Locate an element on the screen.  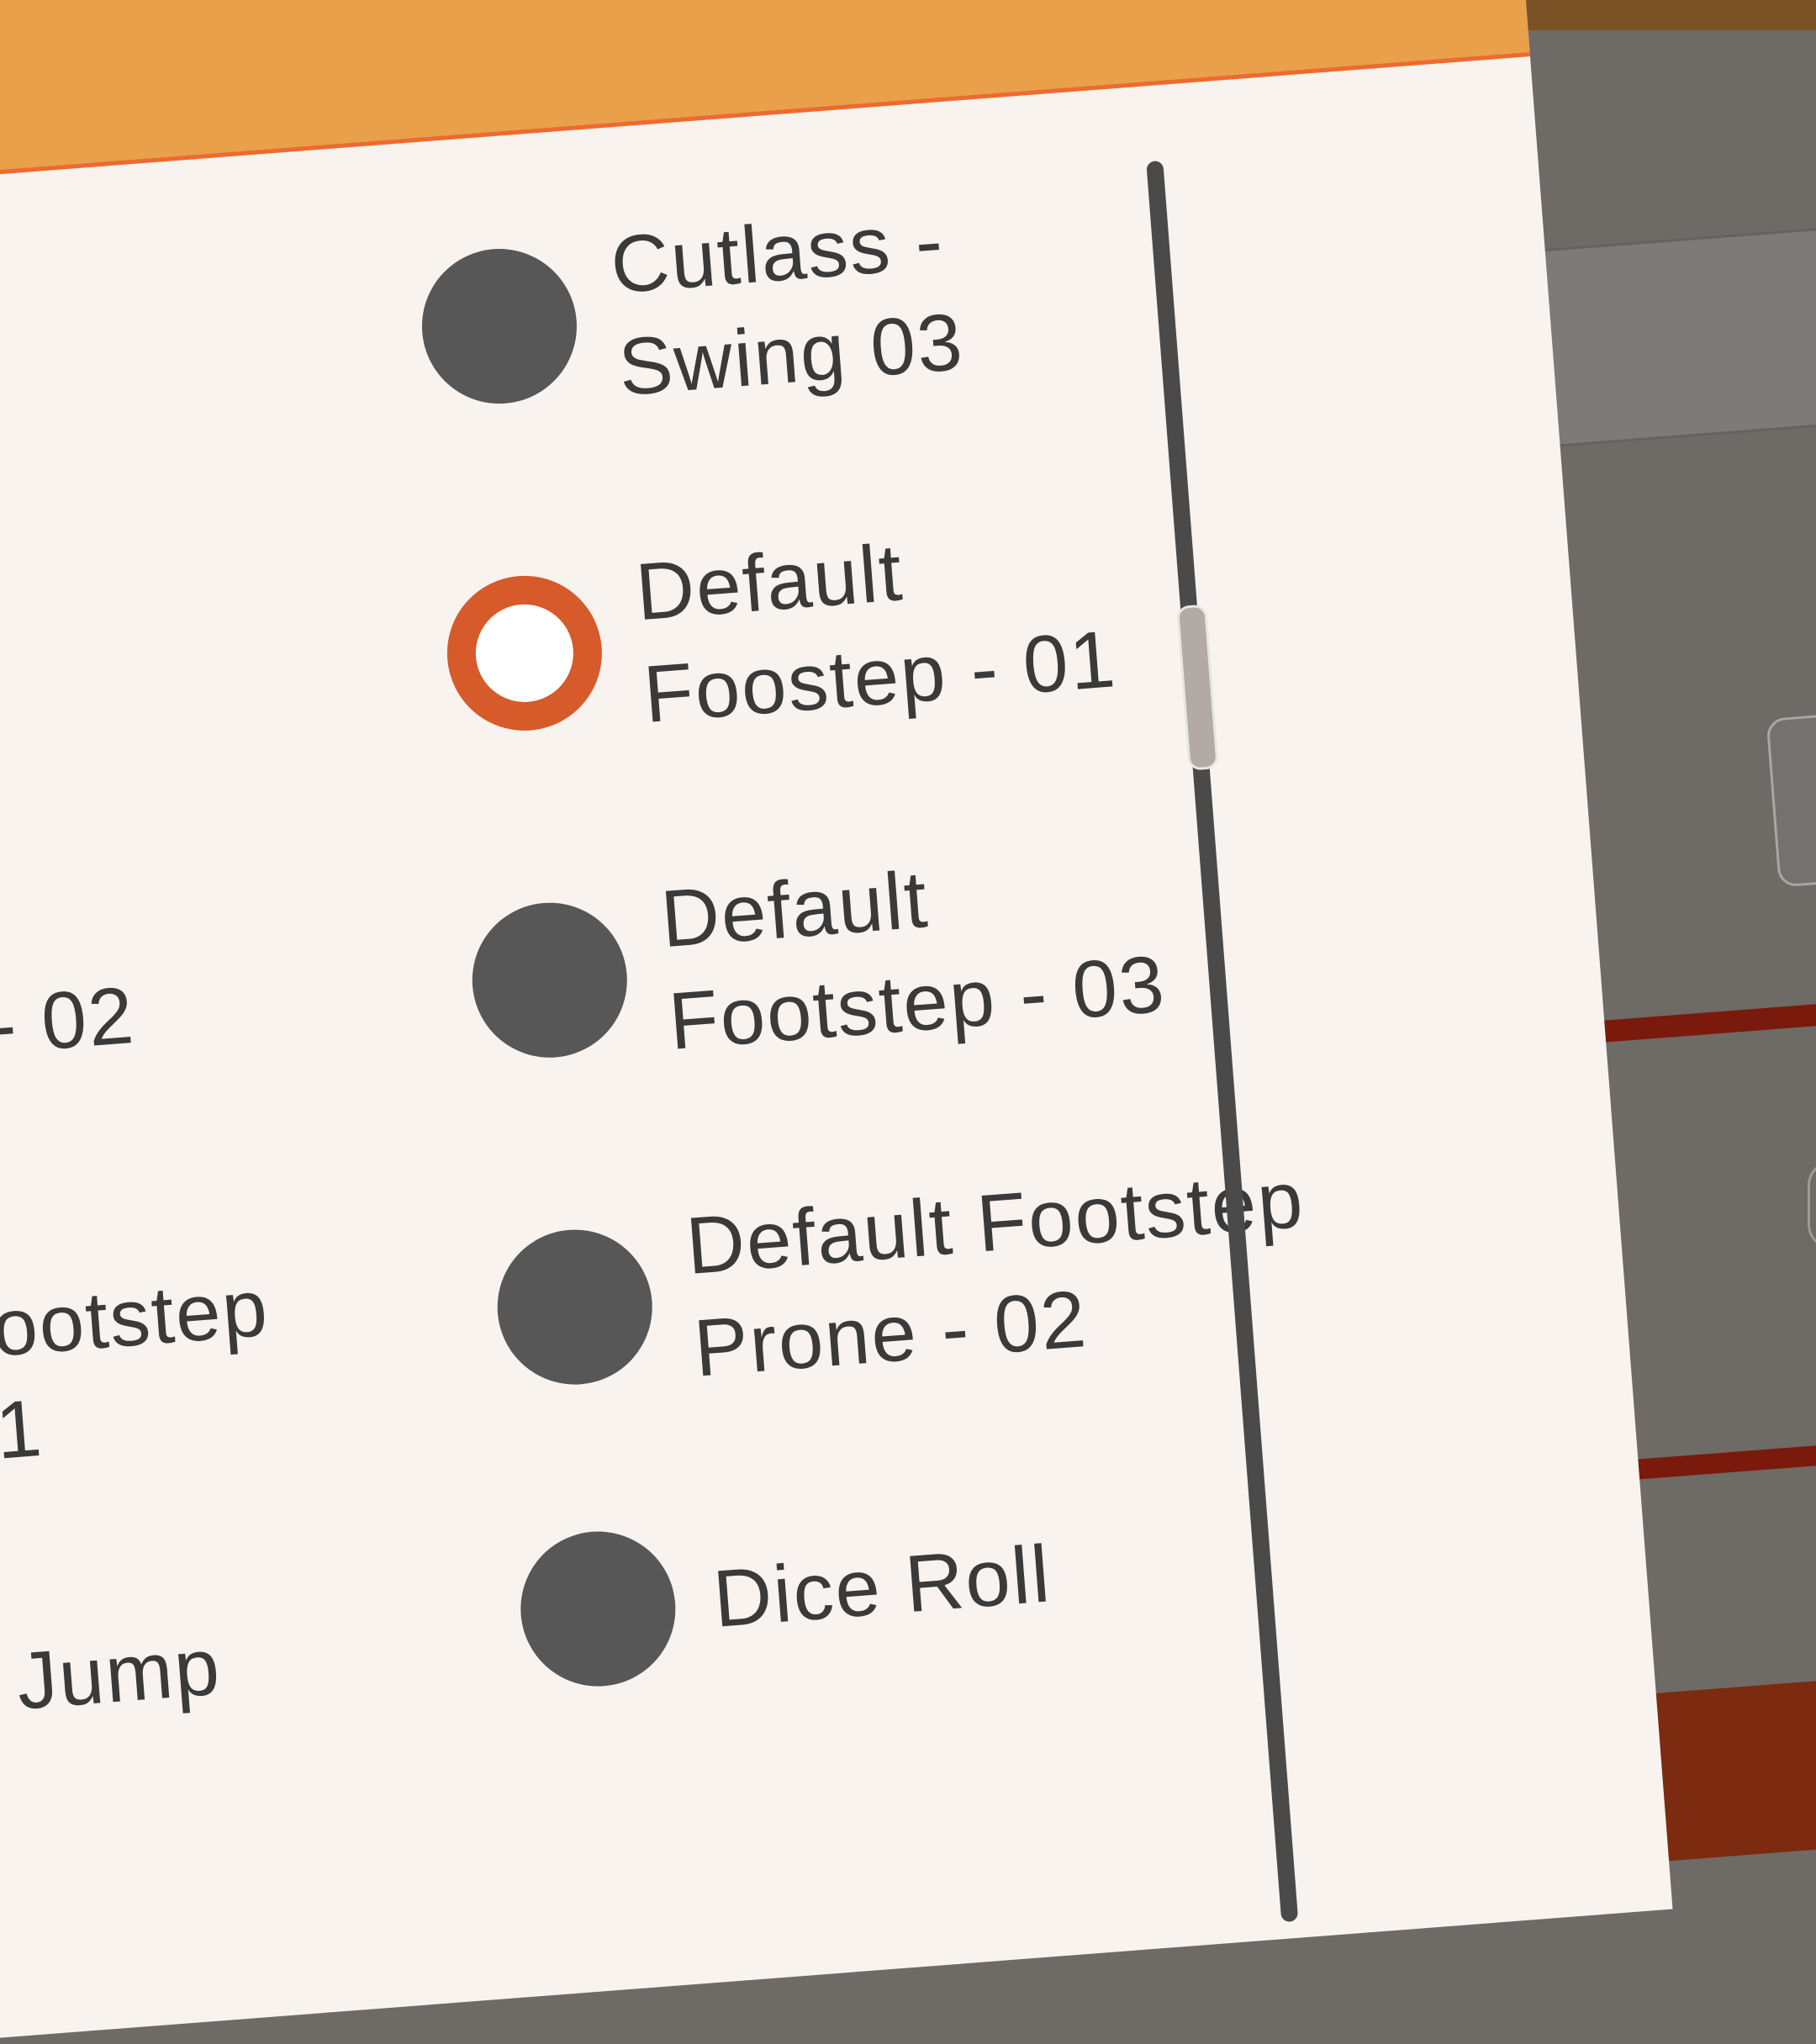
scrollbar-track is located at coordinates (1222, 1041).